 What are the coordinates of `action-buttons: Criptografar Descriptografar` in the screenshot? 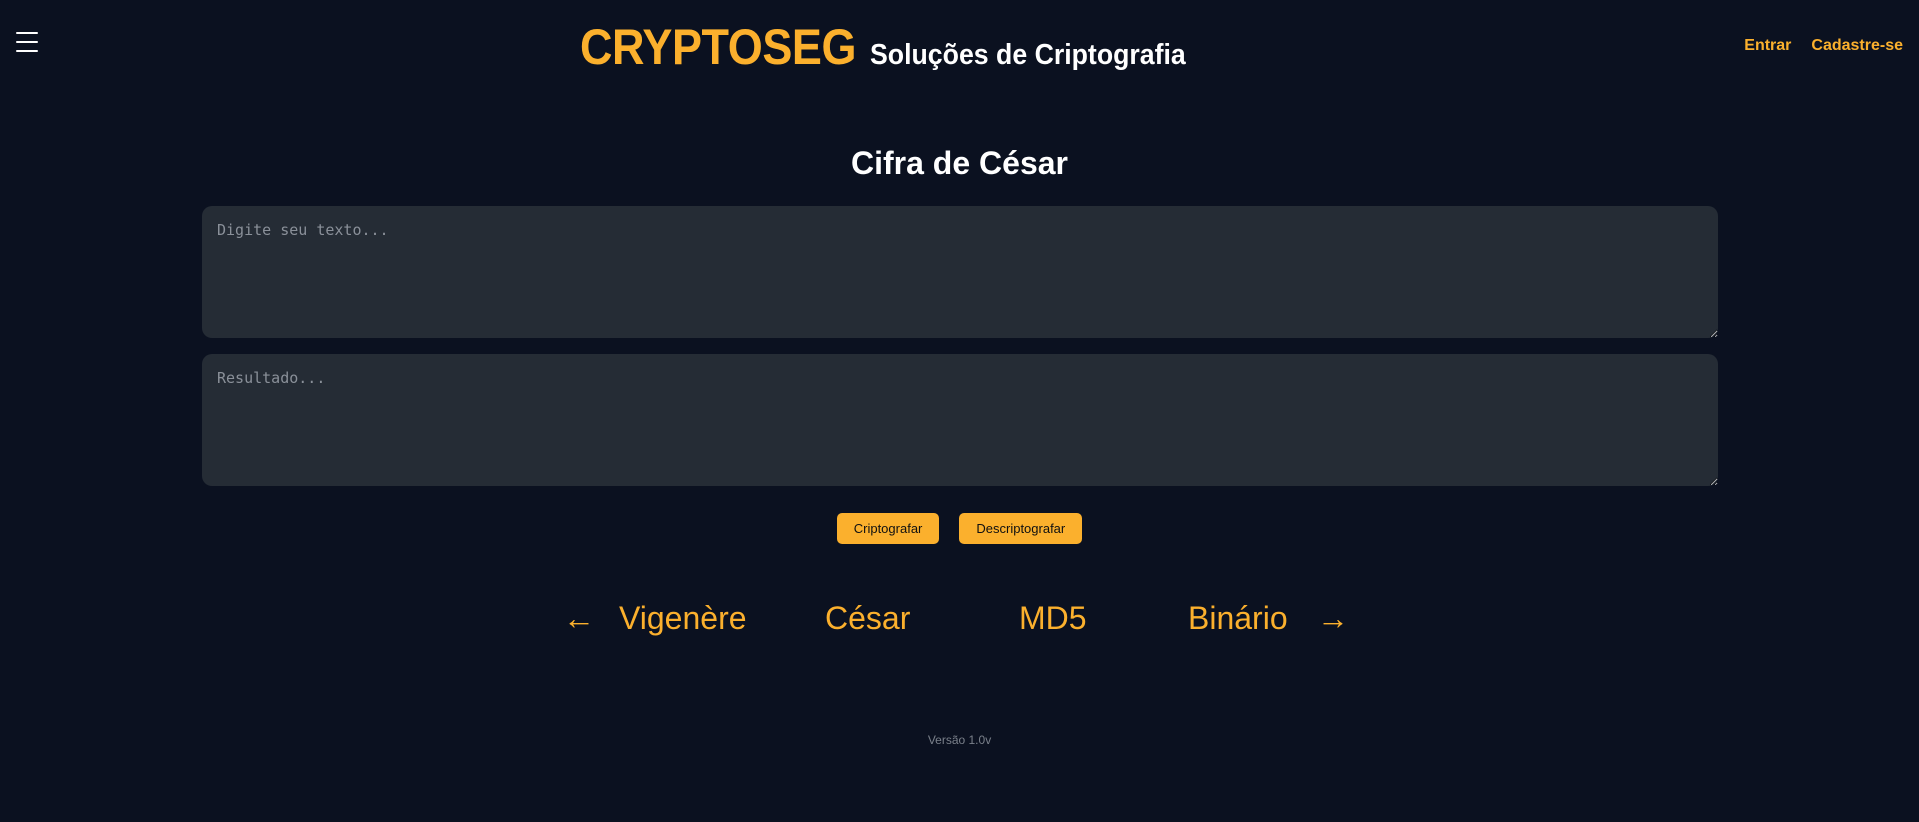 It's located at (959, 528).